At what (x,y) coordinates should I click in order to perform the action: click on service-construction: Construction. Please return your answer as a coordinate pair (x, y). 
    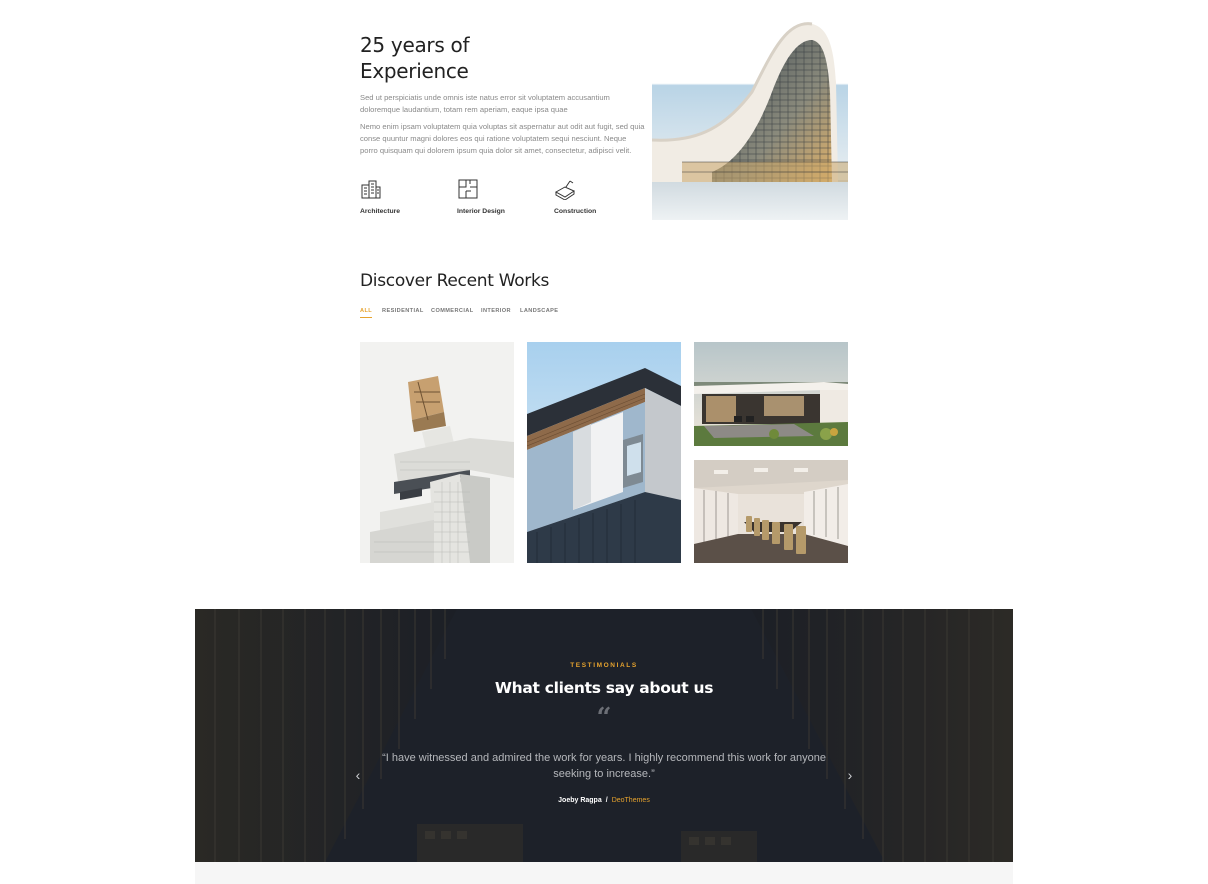
    Looking at the image, I should click on (599, 198).